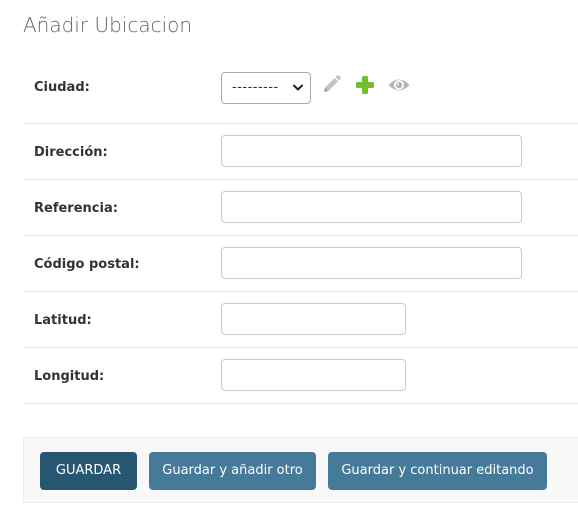  I want to click on form-row-direccion: Dirección:, so click(300, 152).